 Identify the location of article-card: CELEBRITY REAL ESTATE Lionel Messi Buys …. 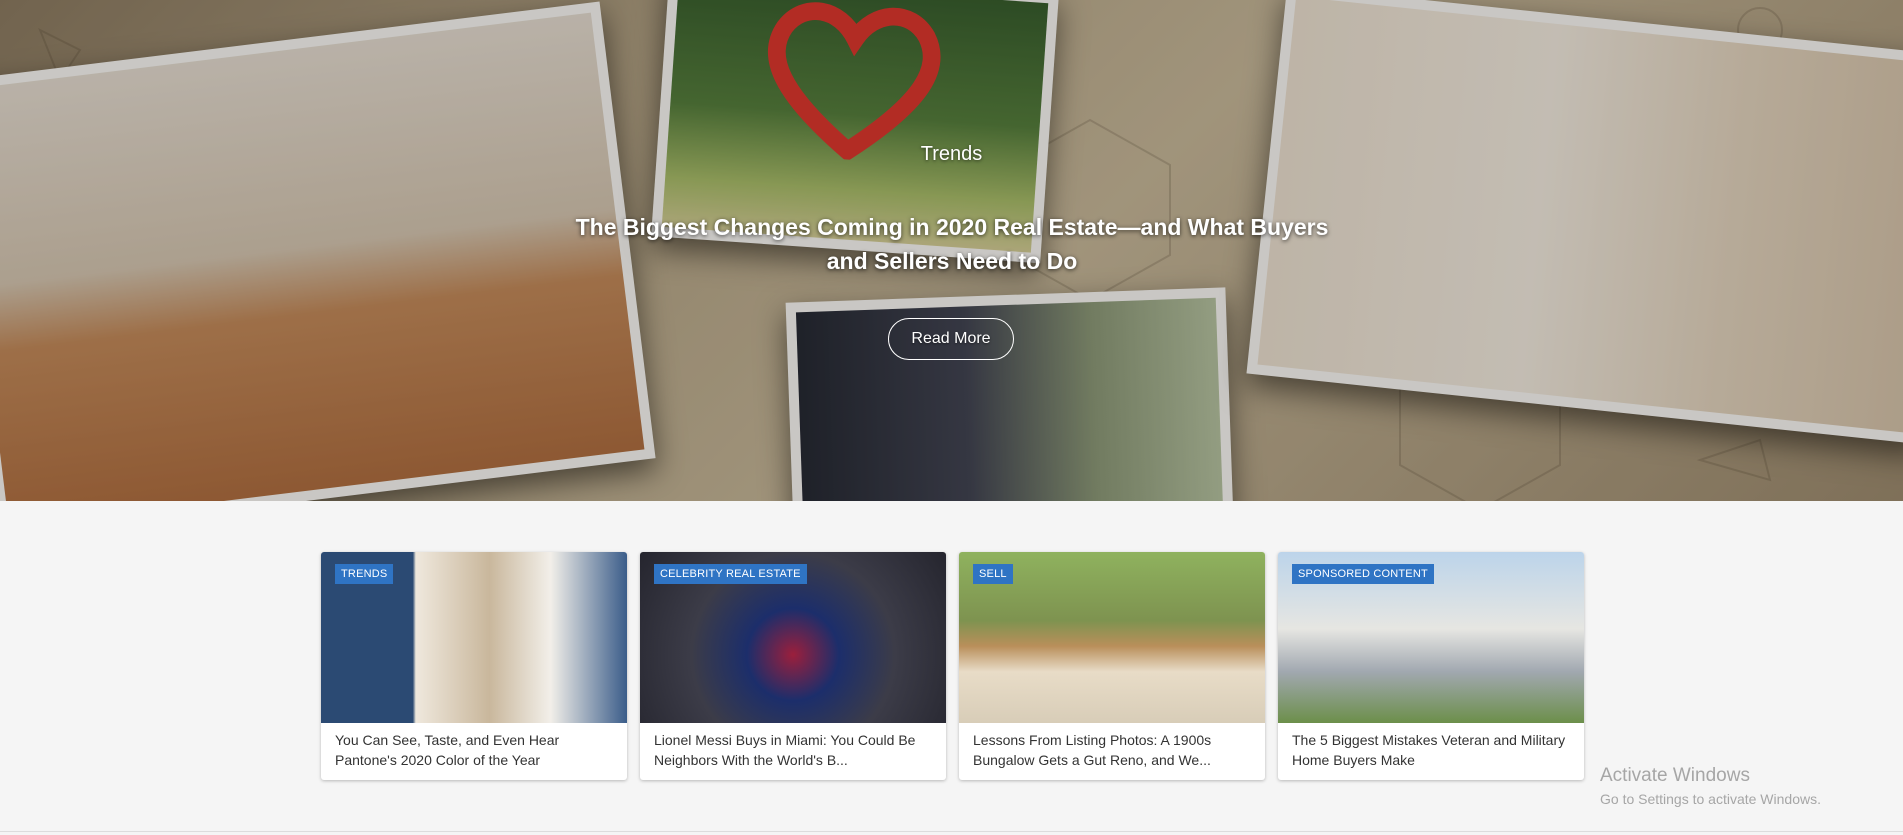
(793, 666).